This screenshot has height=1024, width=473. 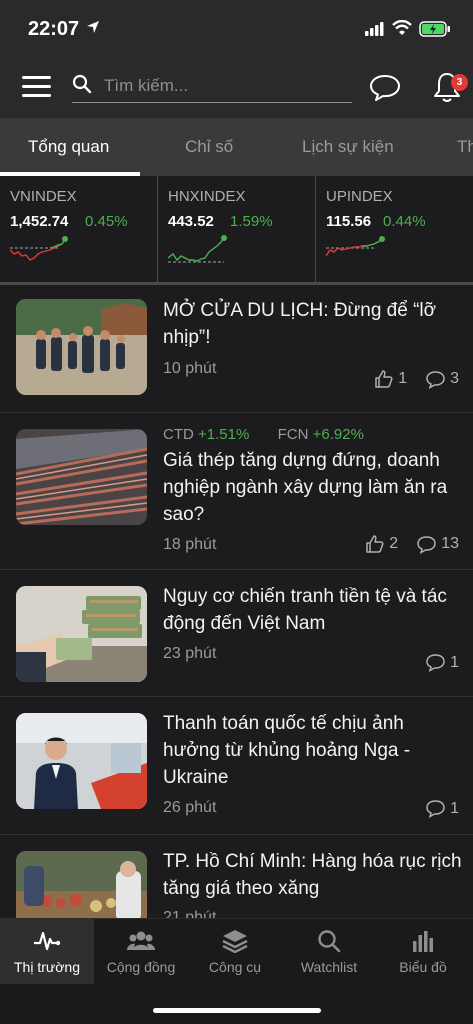 I want to click on nav-label: Cộng đồng, so click(x=141, y=967).